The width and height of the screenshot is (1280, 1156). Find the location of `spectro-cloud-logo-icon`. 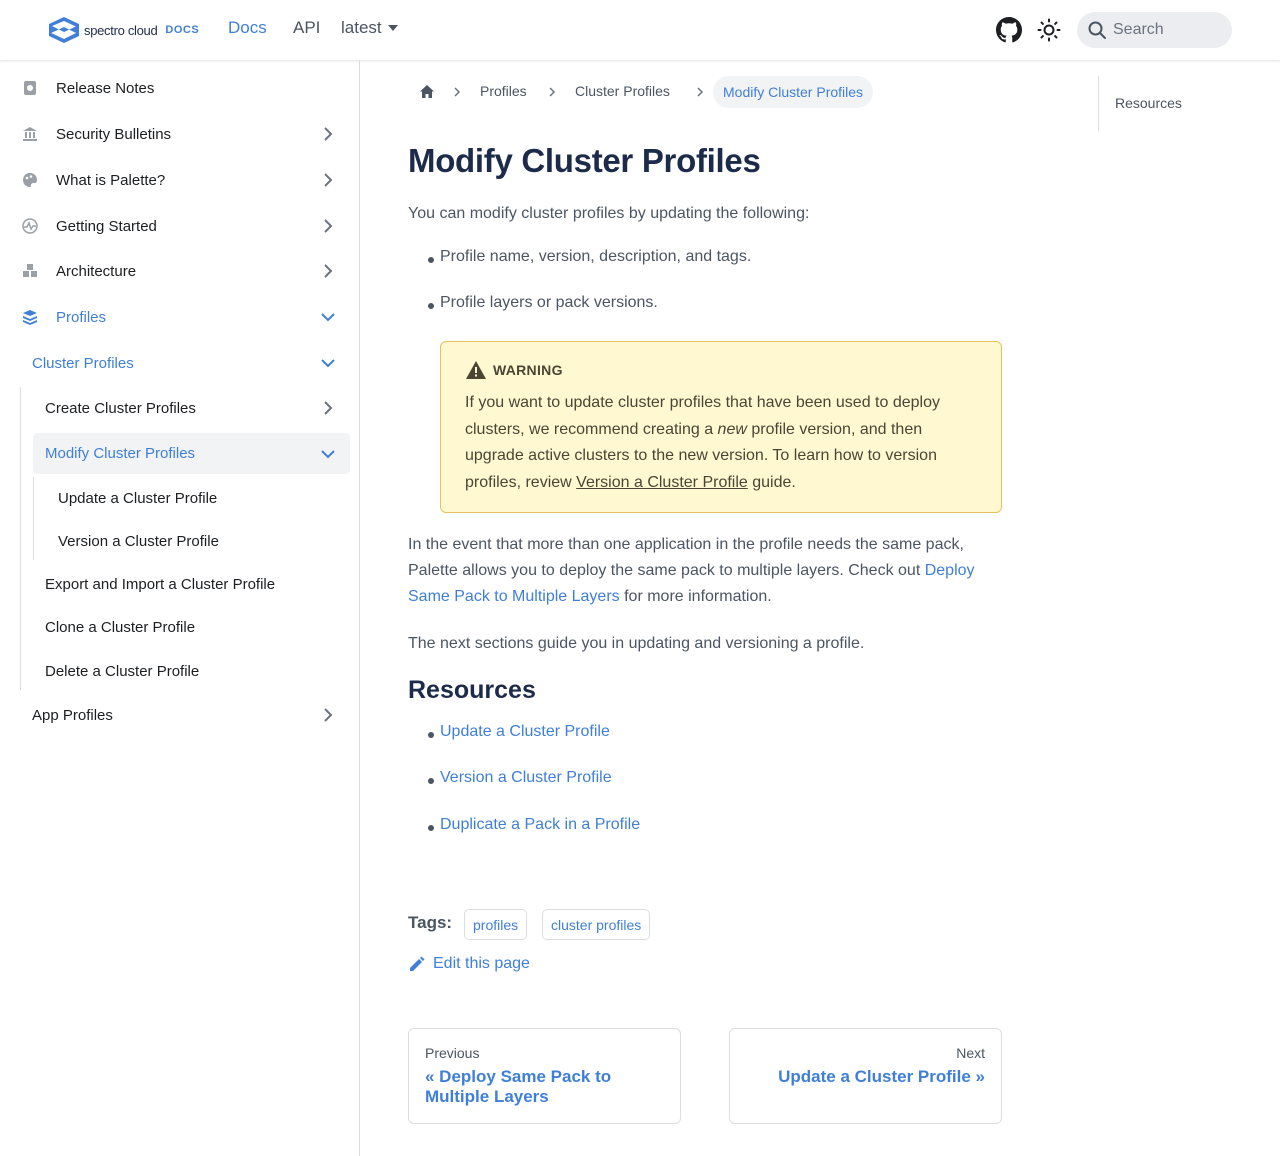

spectro-cloud-logo-icon is located at coordinates (64, 30).